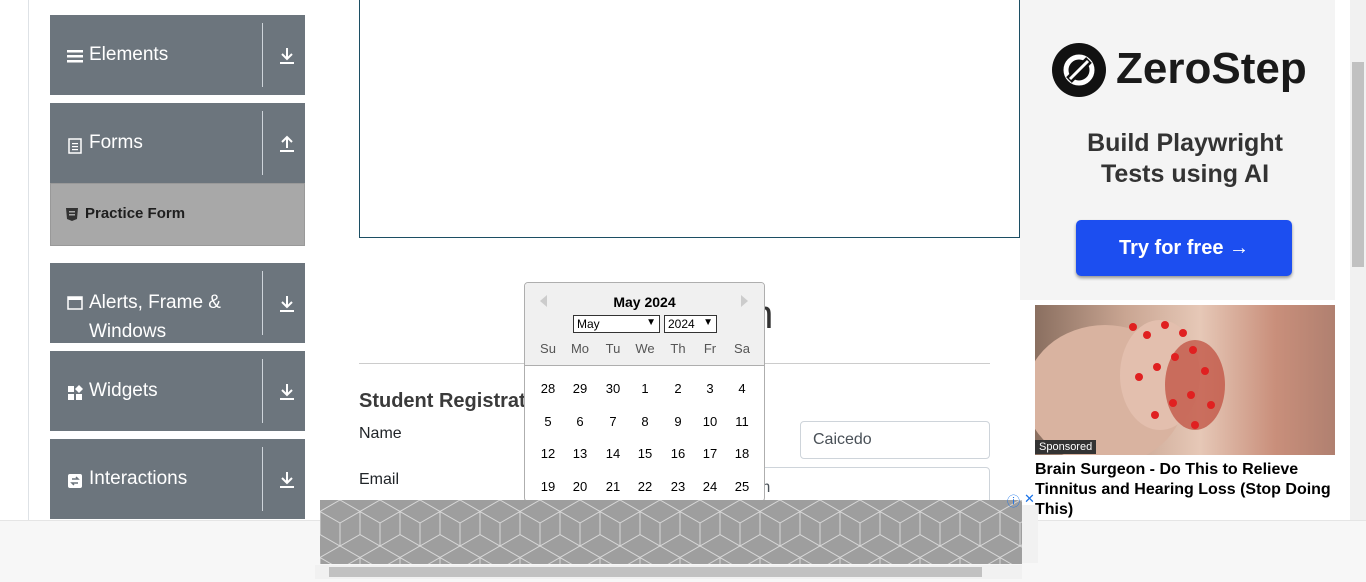 The image size is (1366, 582). What do you see at coordinates (742, 348) in the screenshot?
I see `weekday-header: Sa` at bounding box center [742, 348].